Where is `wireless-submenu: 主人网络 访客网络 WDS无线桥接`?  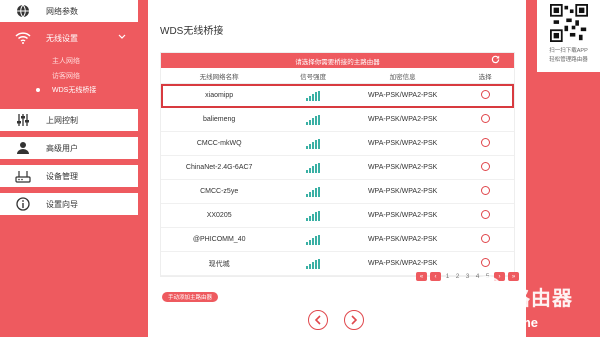 wireless-submenu: 主人网络 访客网络 WDS无线桥接 is located at coordinates (69, 74).